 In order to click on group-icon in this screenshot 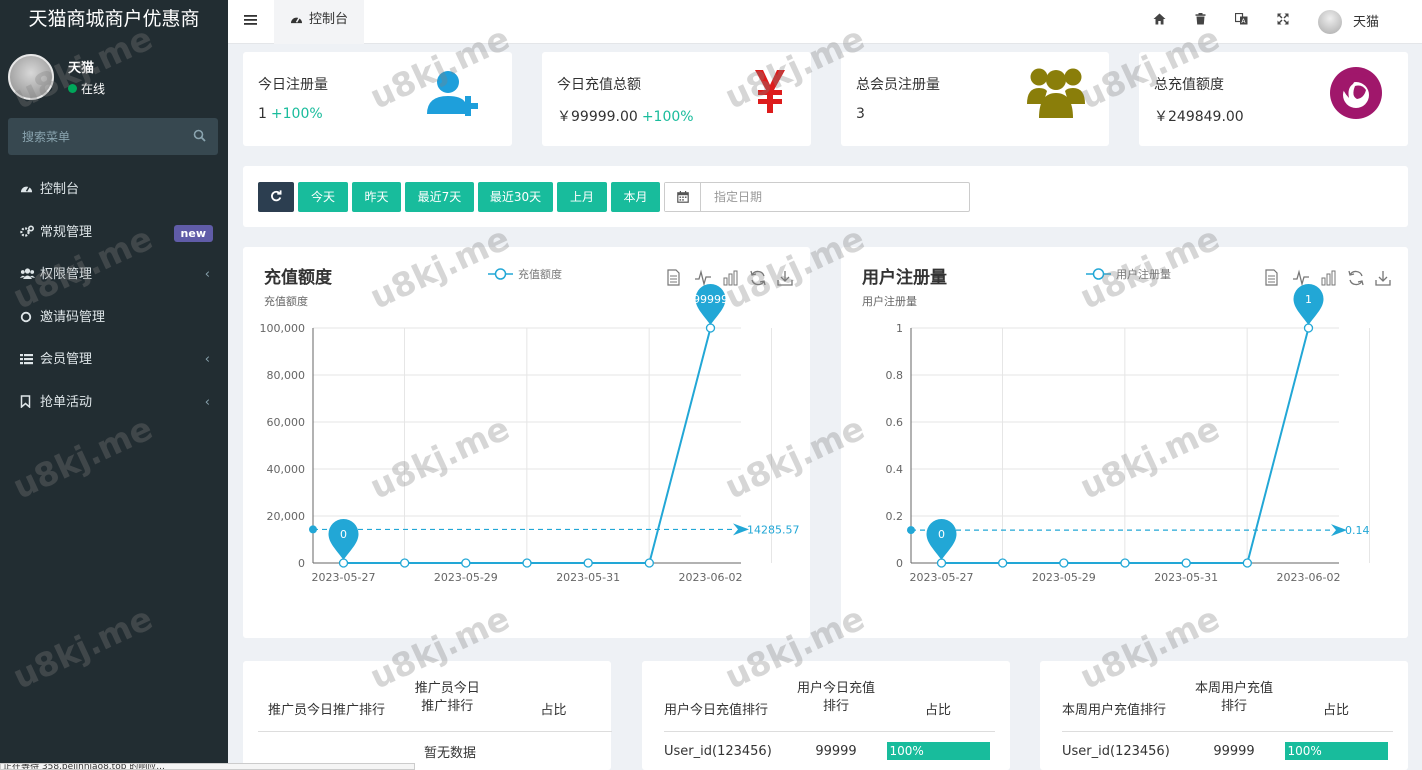, I will do `click(30, 277)`.